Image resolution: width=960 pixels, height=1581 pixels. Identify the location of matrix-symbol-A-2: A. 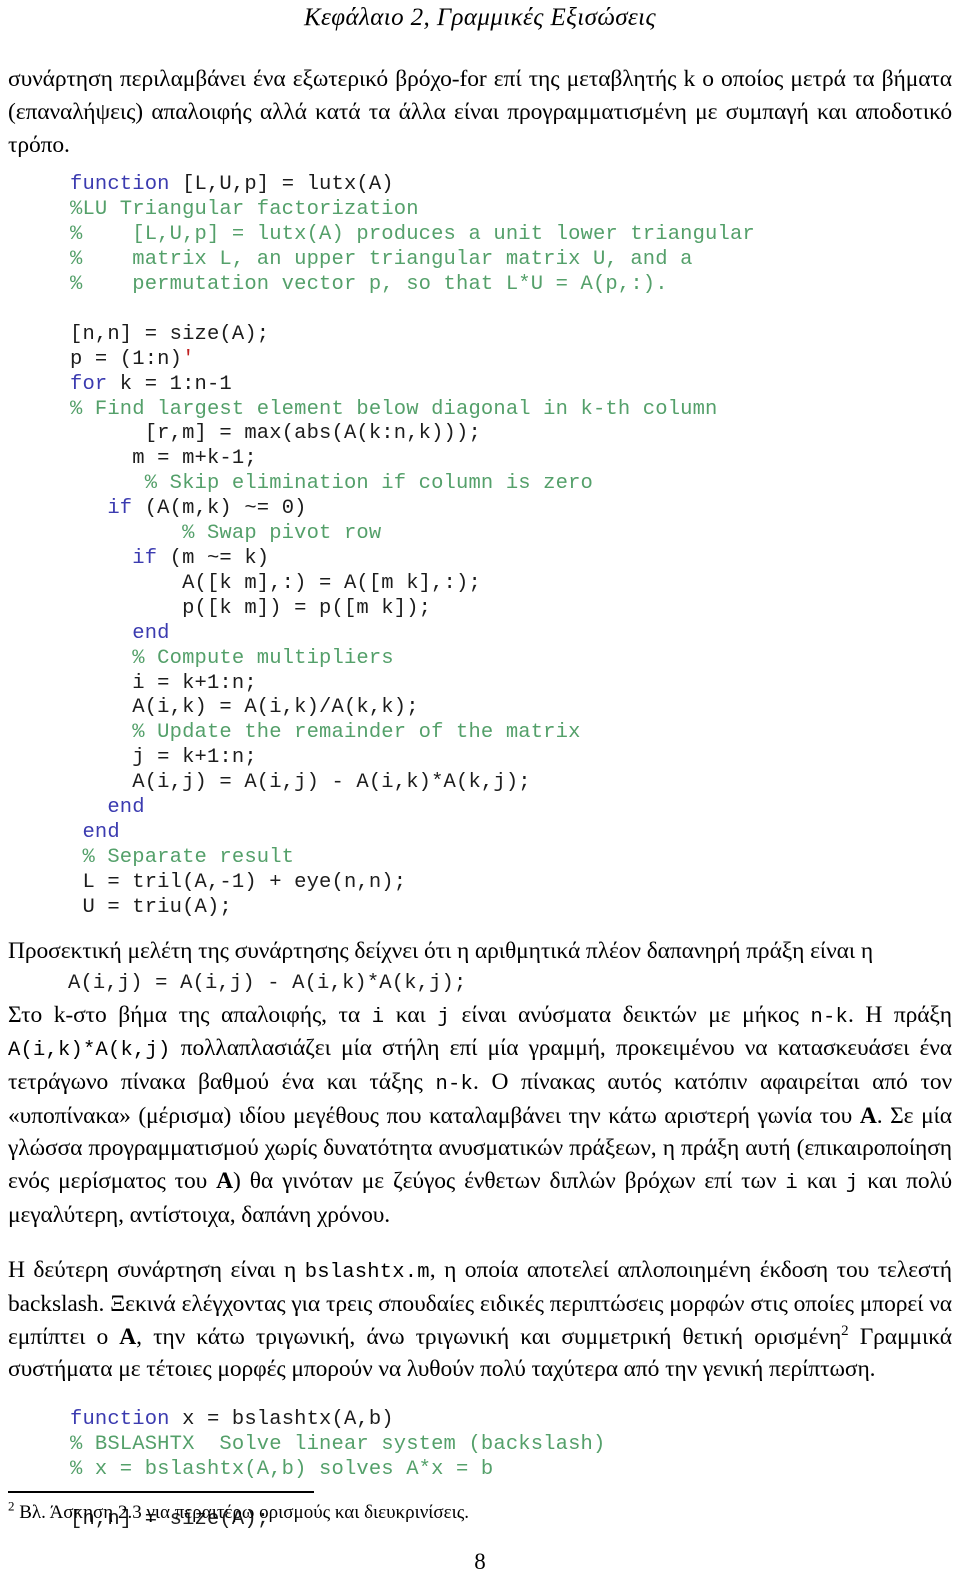
(225, 1181).